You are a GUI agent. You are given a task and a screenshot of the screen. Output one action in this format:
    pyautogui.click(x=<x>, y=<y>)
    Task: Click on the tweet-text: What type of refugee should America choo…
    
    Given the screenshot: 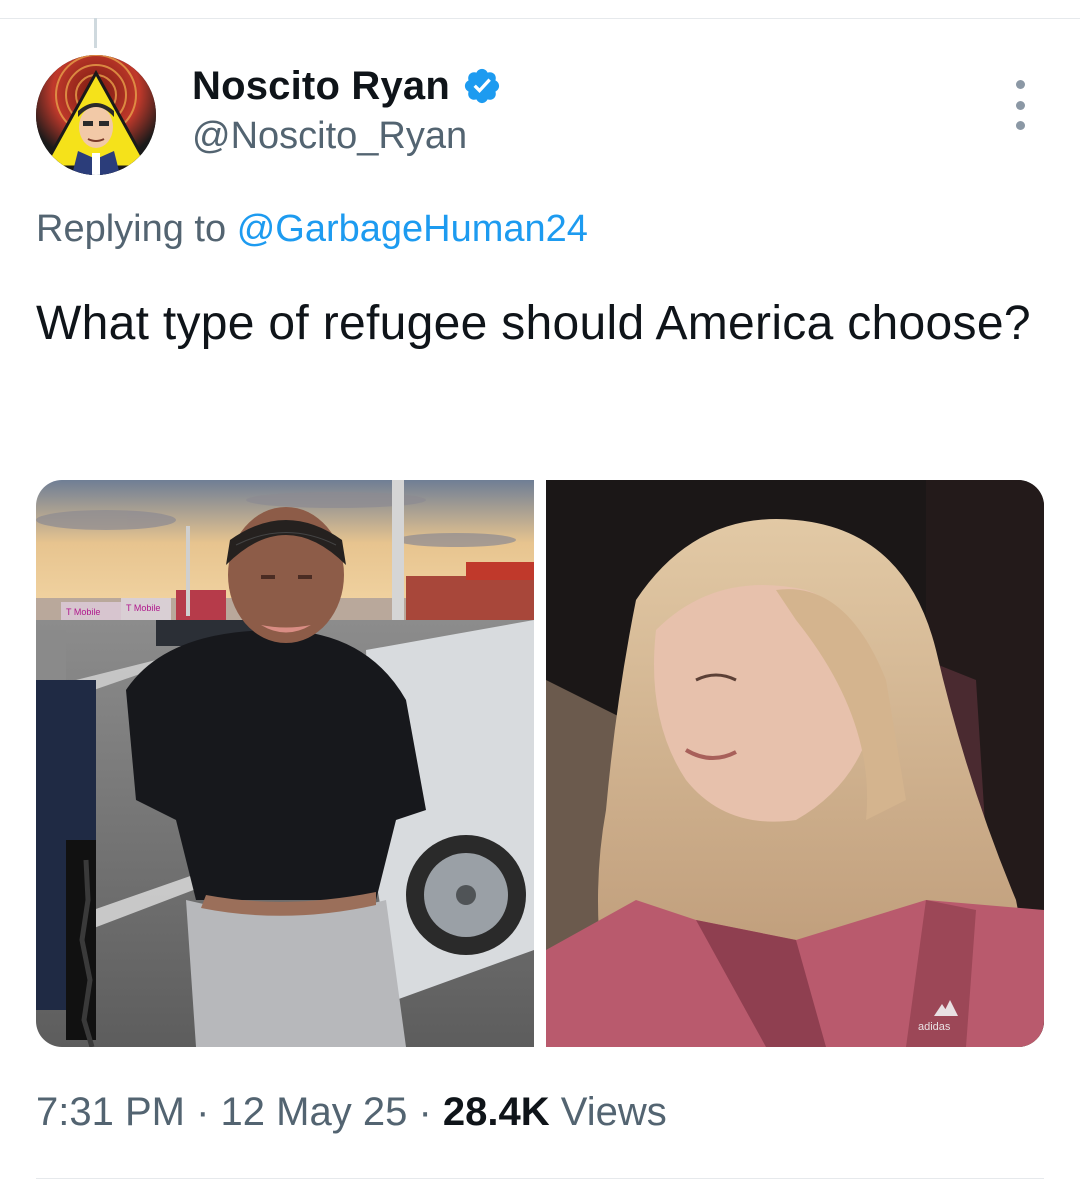 What is the action you would take?
    pyautogui.click(x=533, y=323)
    